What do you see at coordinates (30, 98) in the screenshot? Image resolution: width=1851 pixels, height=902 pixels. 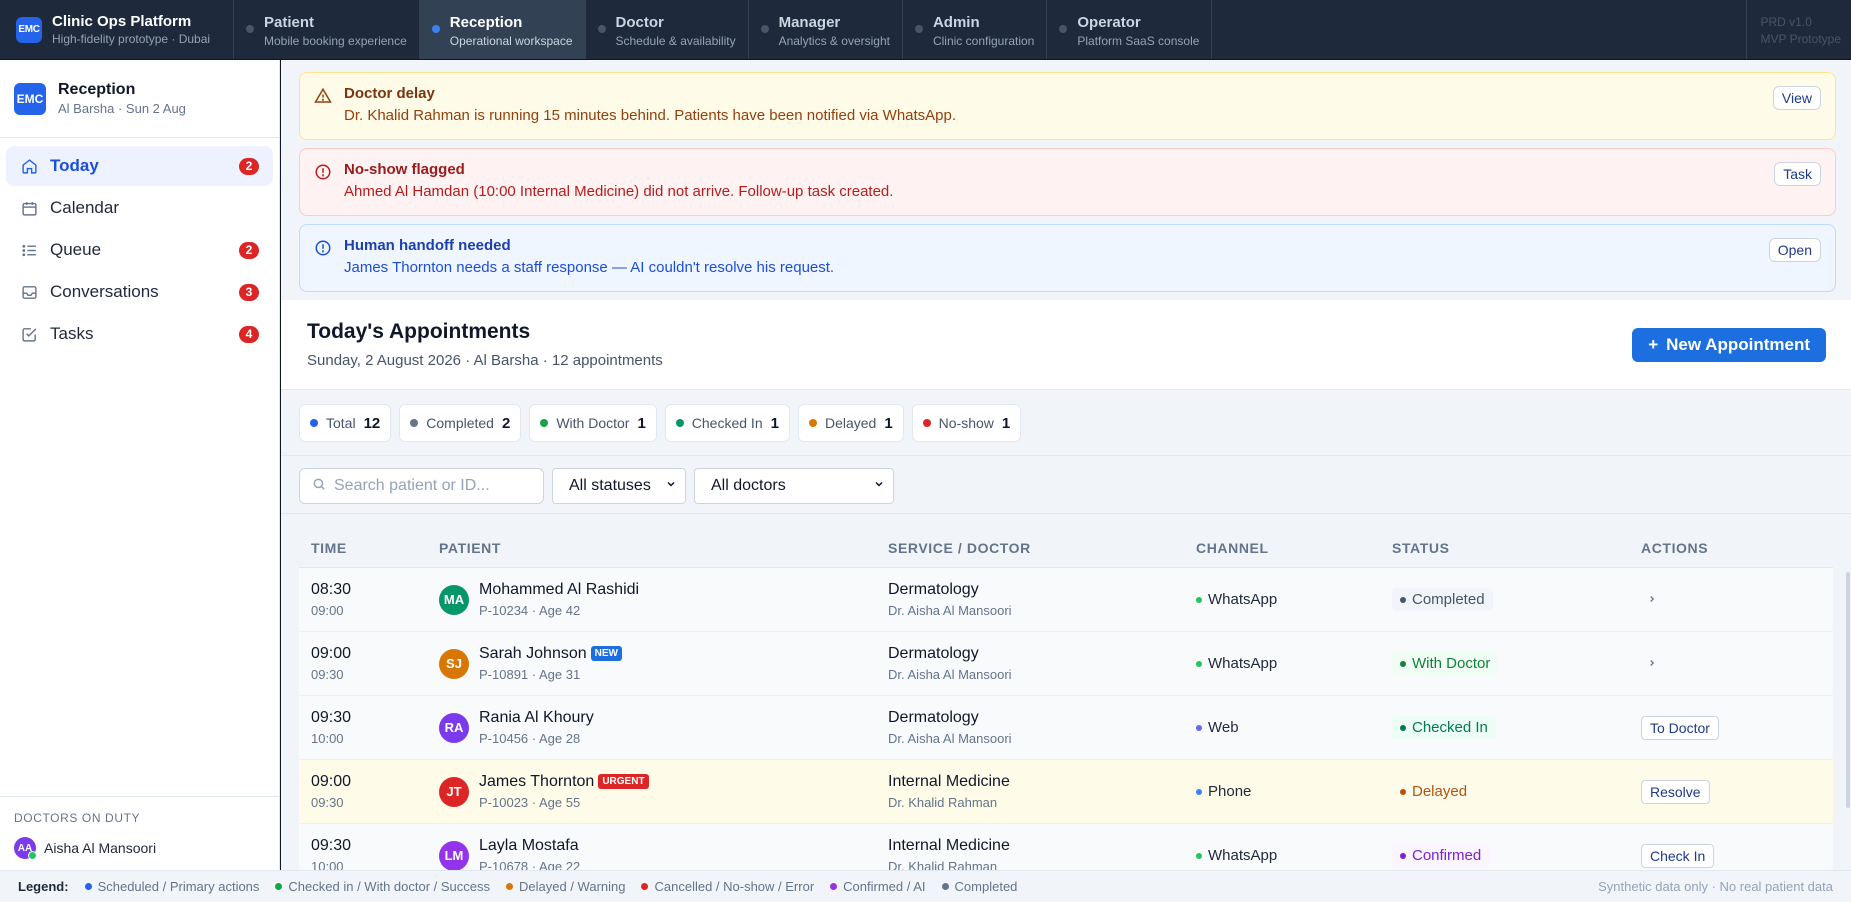 I see `clinic-logo: EMC` at bounding box center [30, 98].